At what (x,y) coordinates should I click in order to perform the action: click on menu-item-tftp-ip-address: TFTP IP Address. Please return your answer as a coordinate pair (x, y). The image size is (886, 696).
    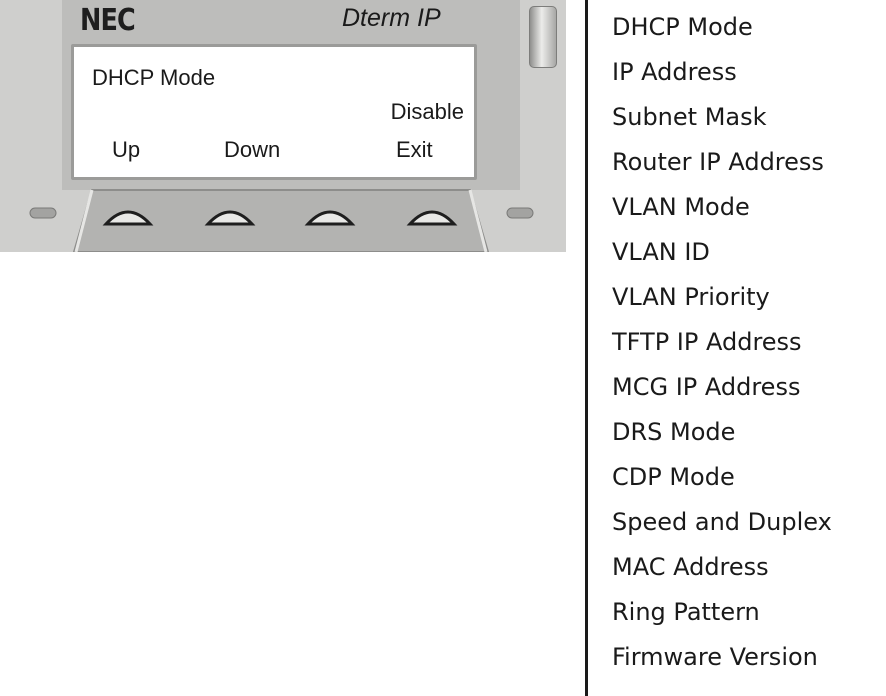
    Looking at the image, I should click on (722, 352).